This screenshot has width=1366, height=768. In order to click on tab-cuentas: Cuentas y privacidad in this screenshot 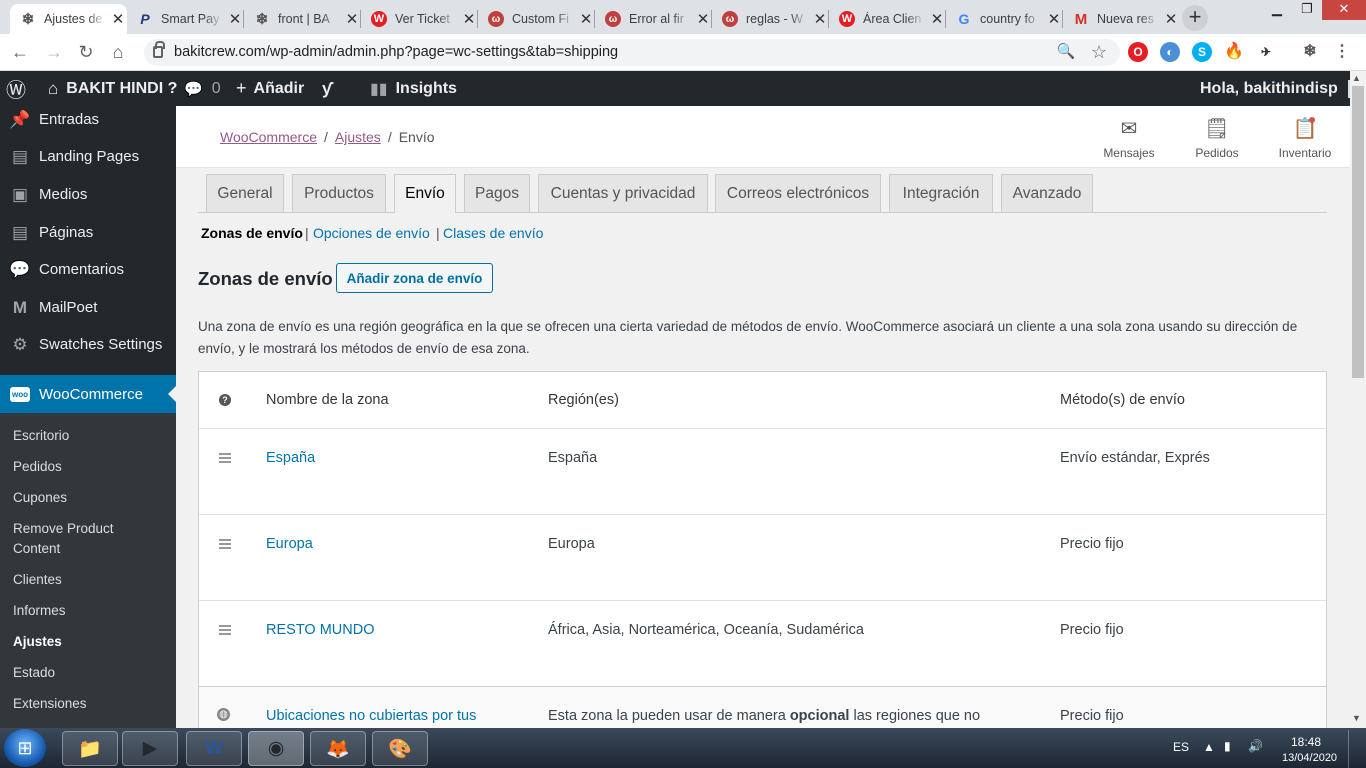, I will do `click(623, 193)`.